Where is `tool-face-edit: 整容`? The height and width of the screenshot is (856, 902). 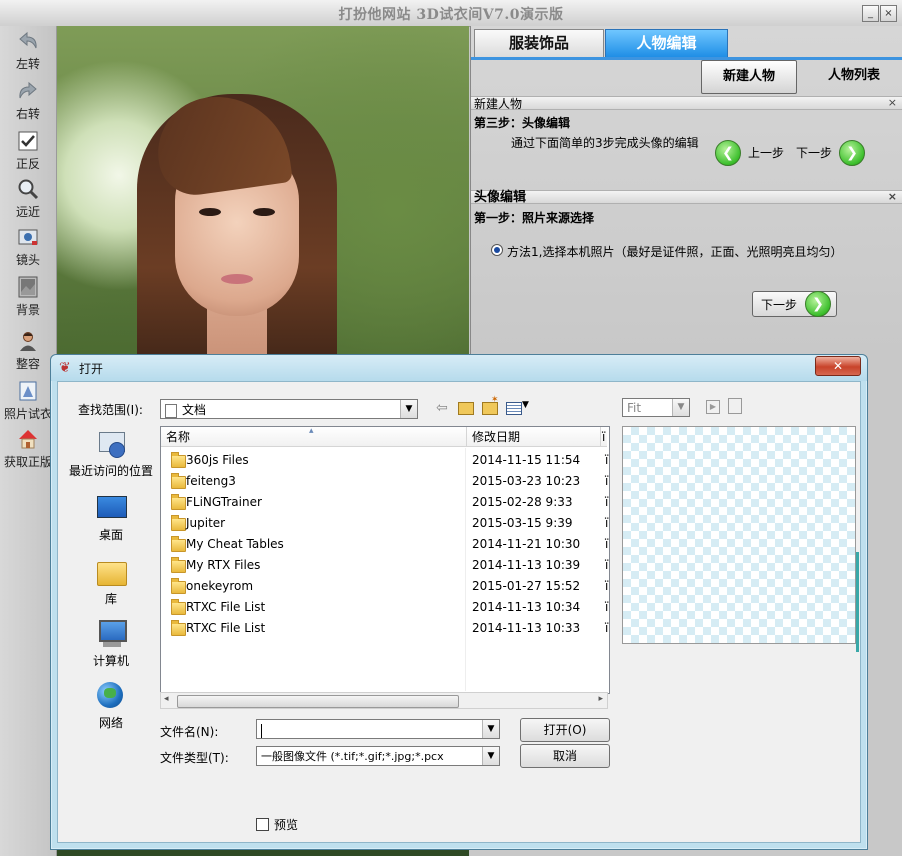
tool-face-edit: 整容 is located at coordinates (28, 351).